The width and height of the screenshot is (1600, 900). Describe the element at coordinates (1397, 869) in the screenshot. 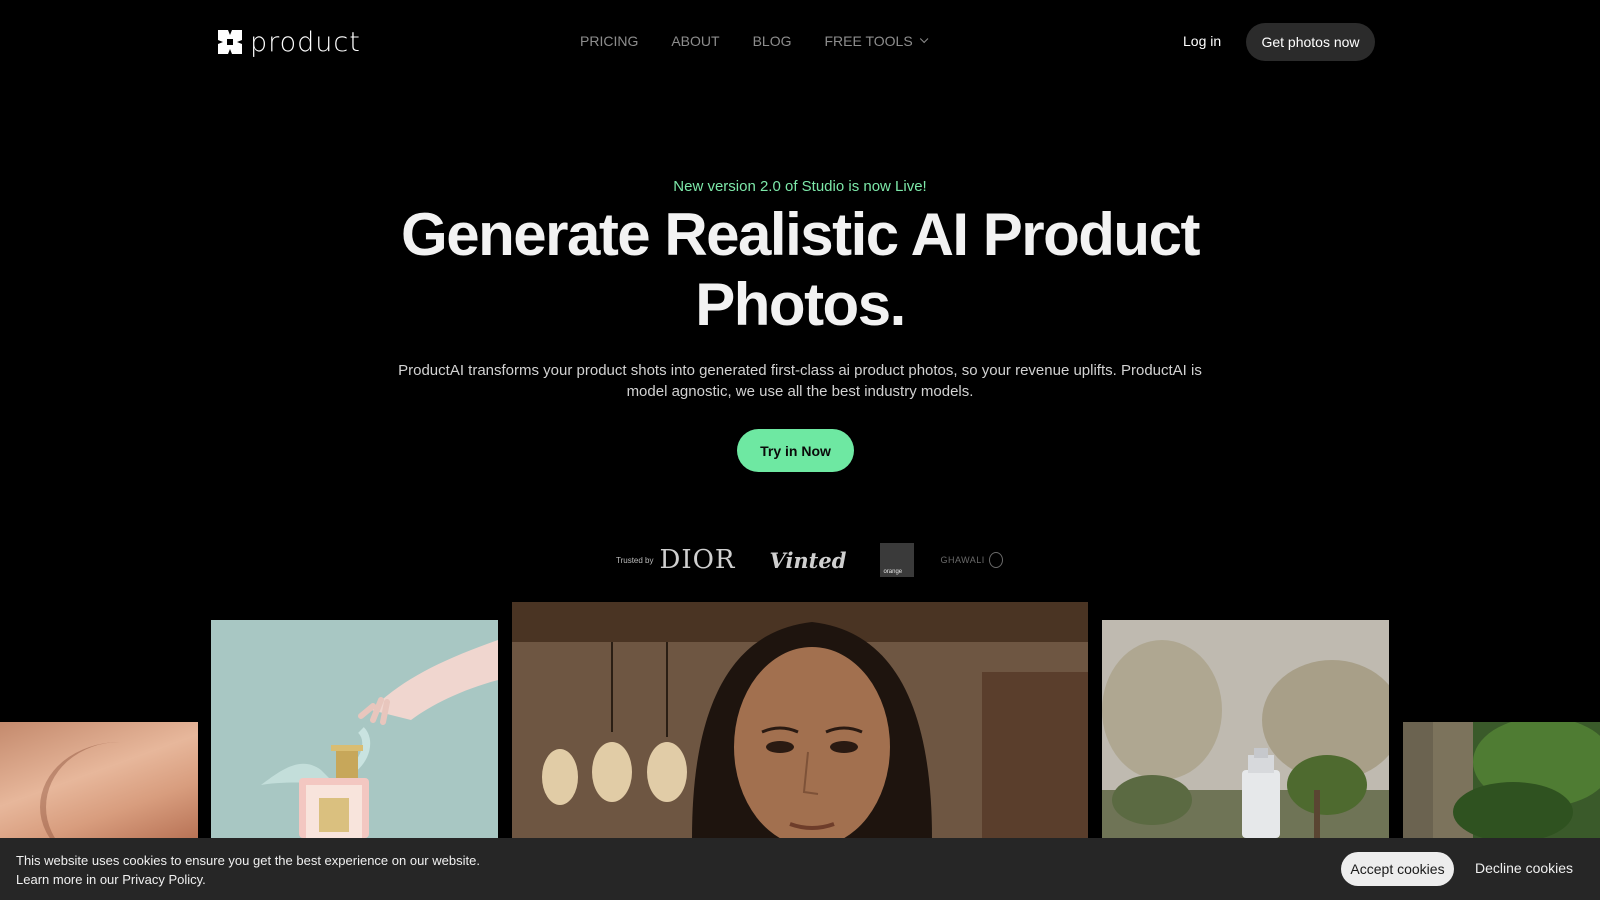

I see `accept-cookies-button: Accept cookies` at that location.